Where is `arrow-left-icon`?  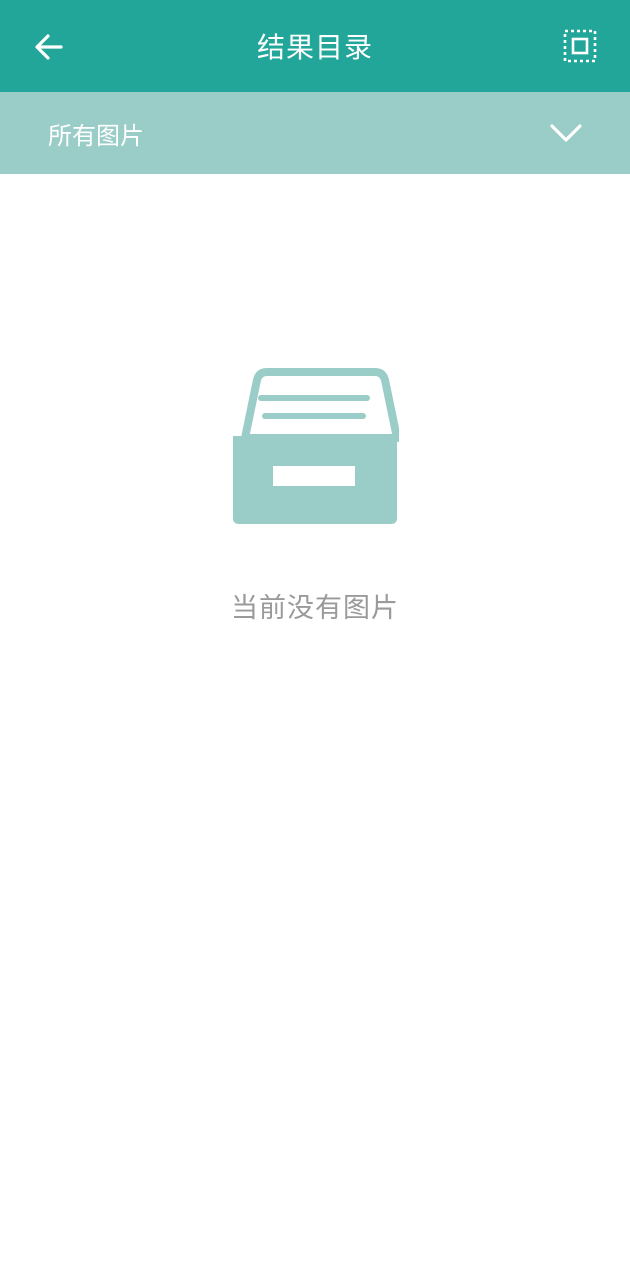
arrow-left-icon is located at coordinates (49, 47).